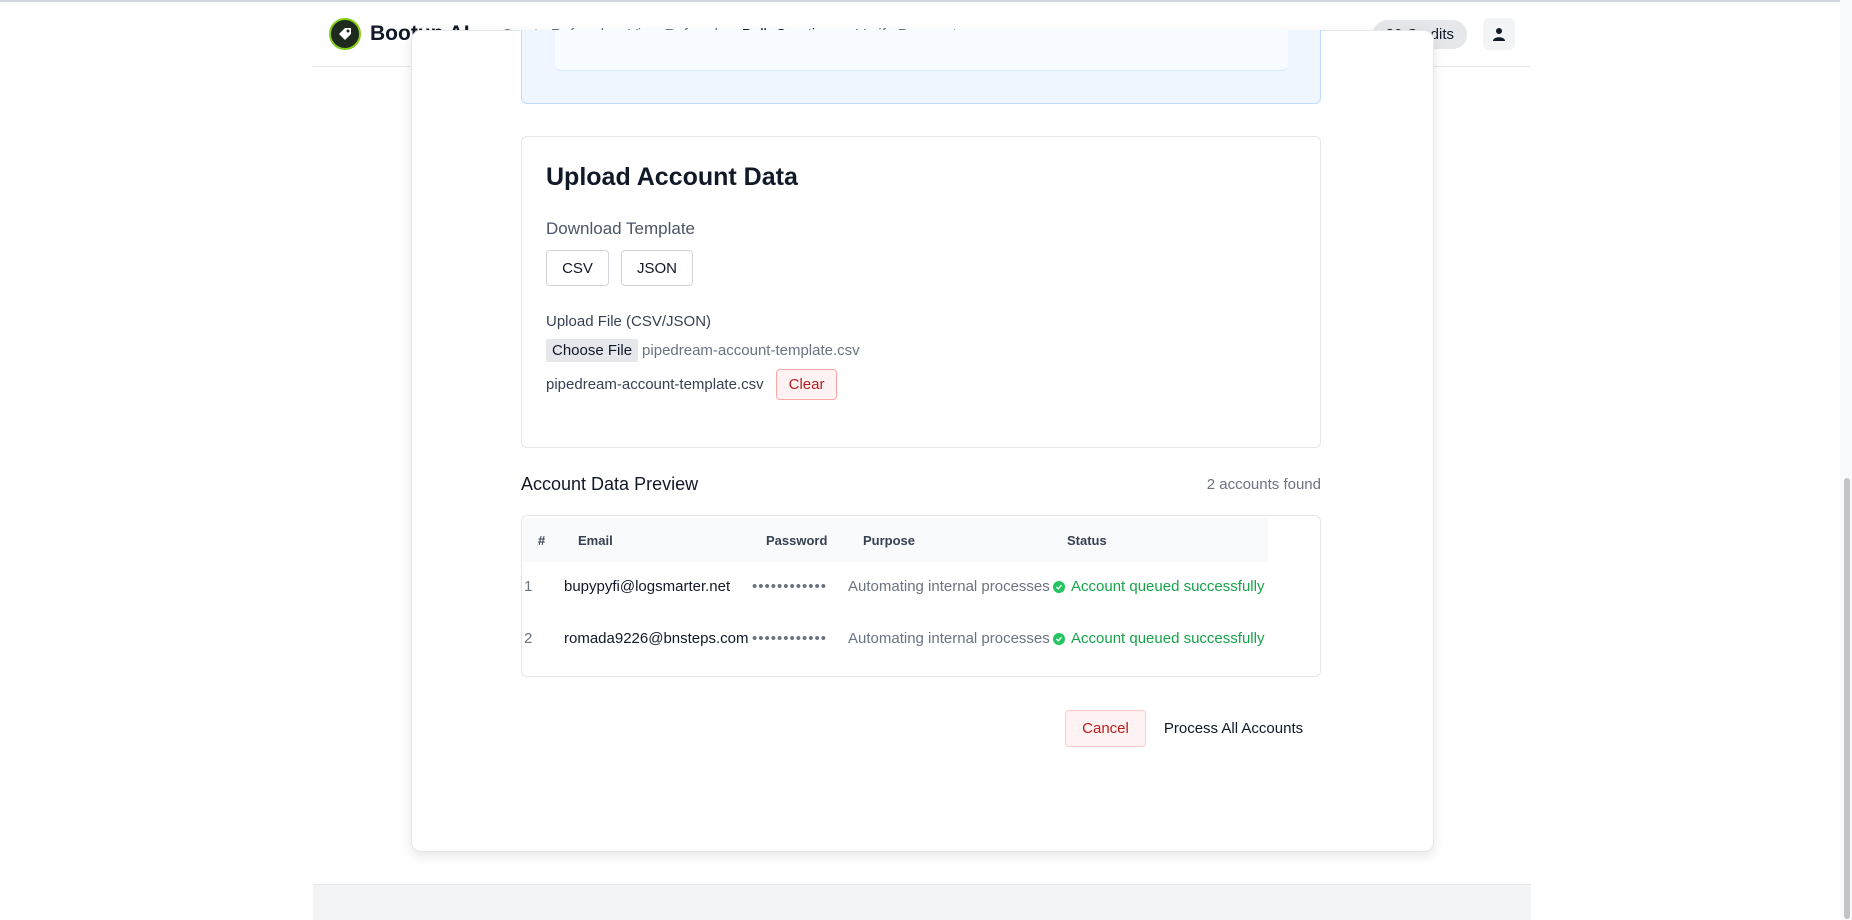  I want to click on row-number: 1, so click(528, 586).